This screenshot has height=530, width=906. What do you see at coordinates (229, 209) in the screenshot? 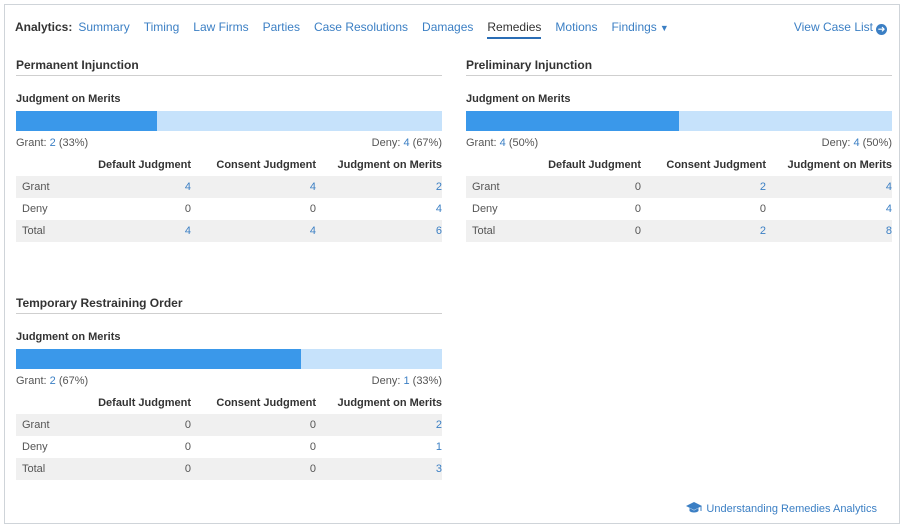
I see `table-row: Deny 0 0 4` at bounding box center [229, 209].